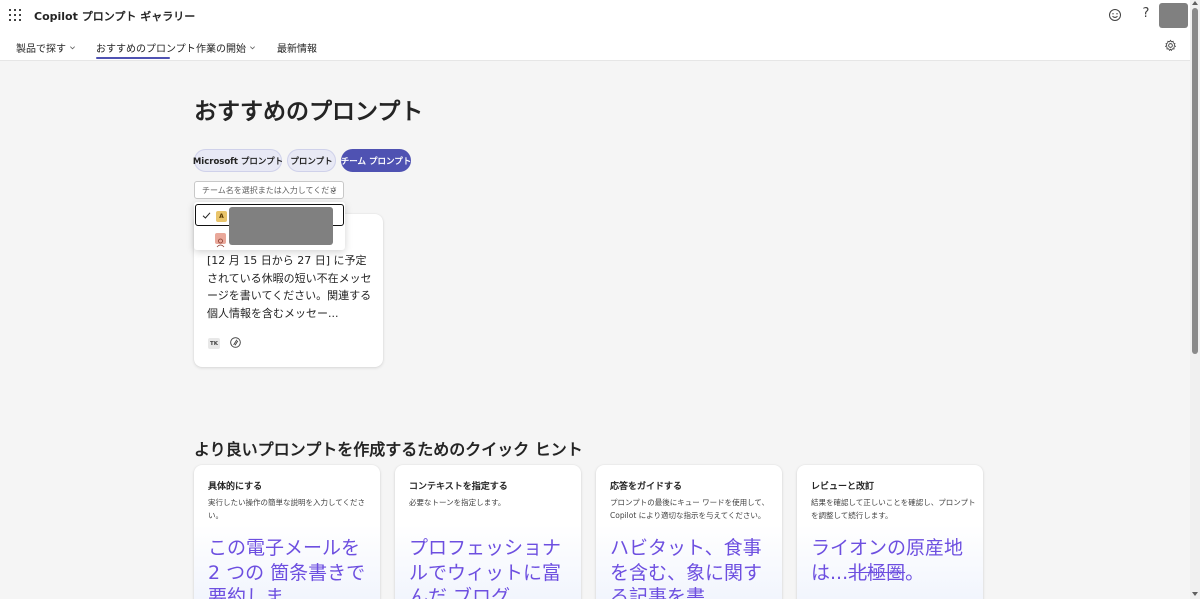 The image size is (1200, 599). What do you see at coordinates (235, 487) in the screenshot?
I see `tip-heading: 具体的にする` at bounding box center [235, 487].